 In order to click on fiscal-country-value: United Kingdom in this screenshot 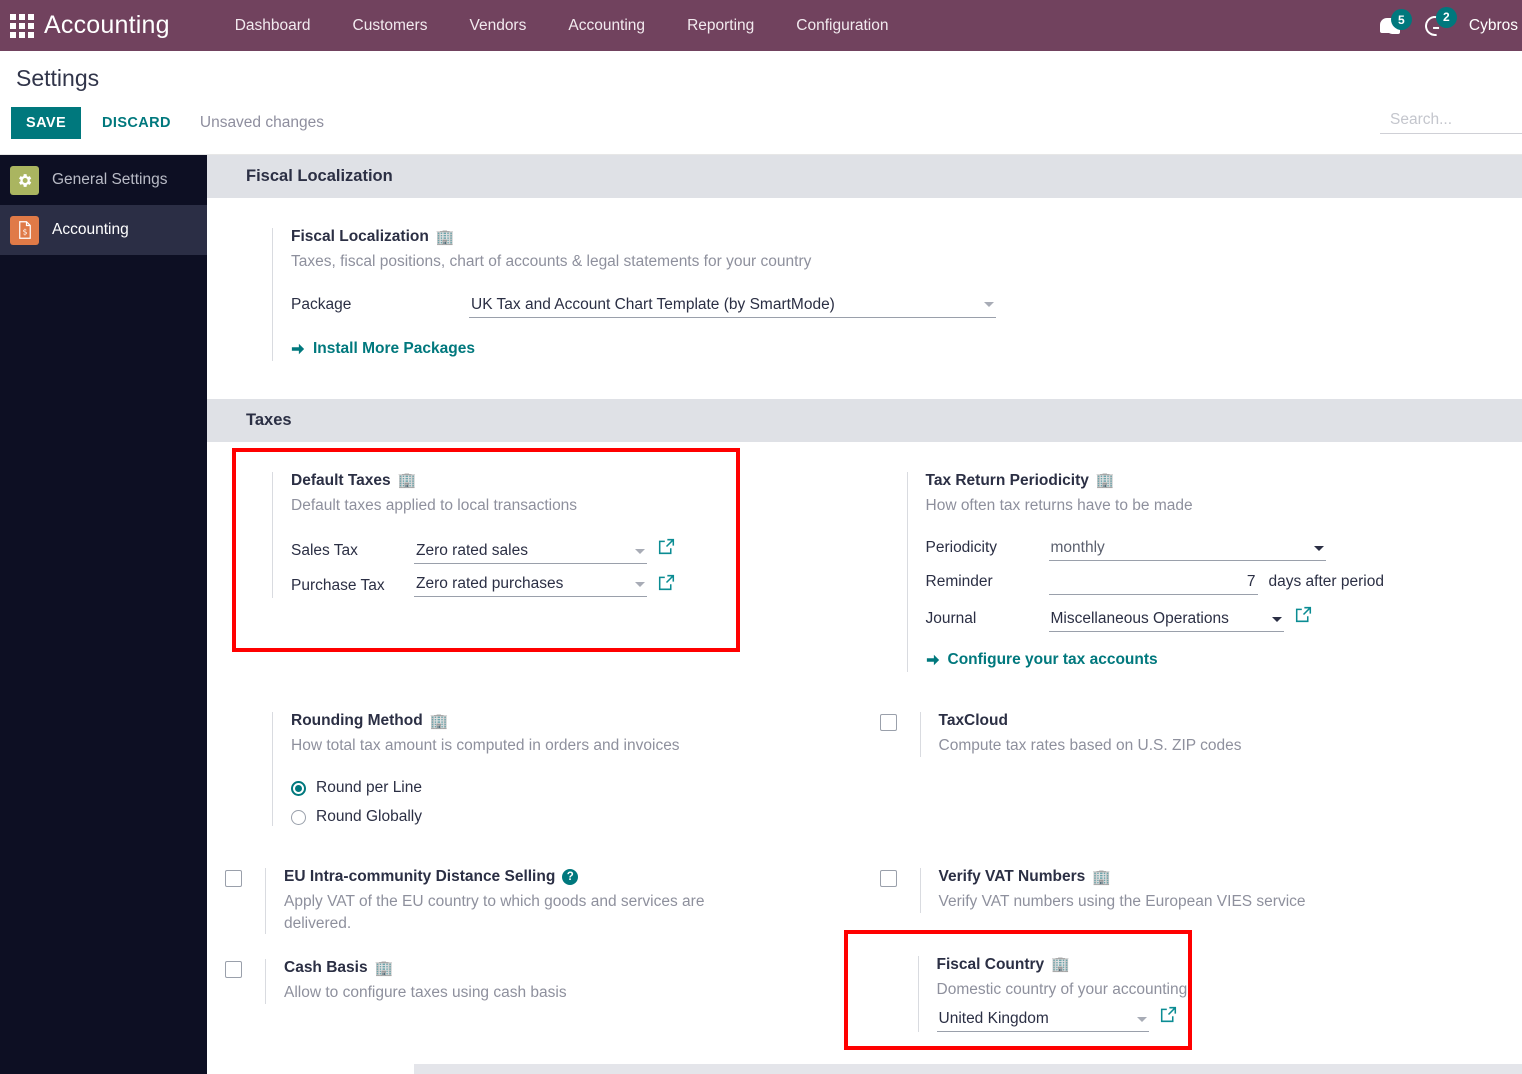, I will do `click(993, 1019)`.